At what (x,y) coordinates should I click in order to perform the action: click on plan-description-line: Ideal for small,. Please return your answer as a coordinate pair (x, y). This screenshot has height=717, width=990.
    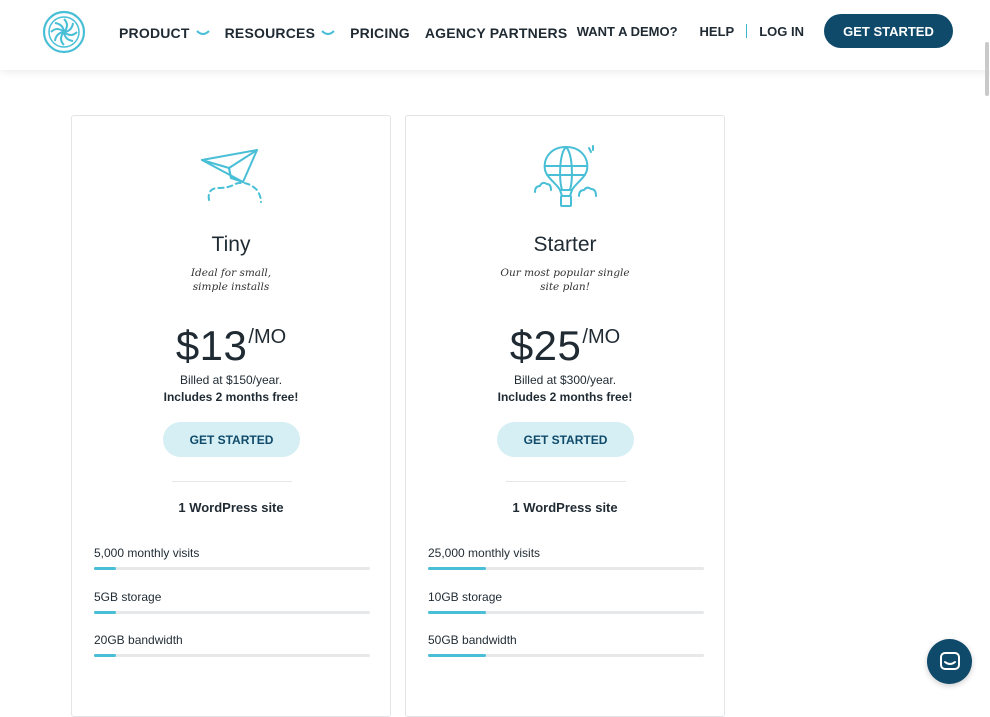
    Looking at the image, I should click on (231, 273).